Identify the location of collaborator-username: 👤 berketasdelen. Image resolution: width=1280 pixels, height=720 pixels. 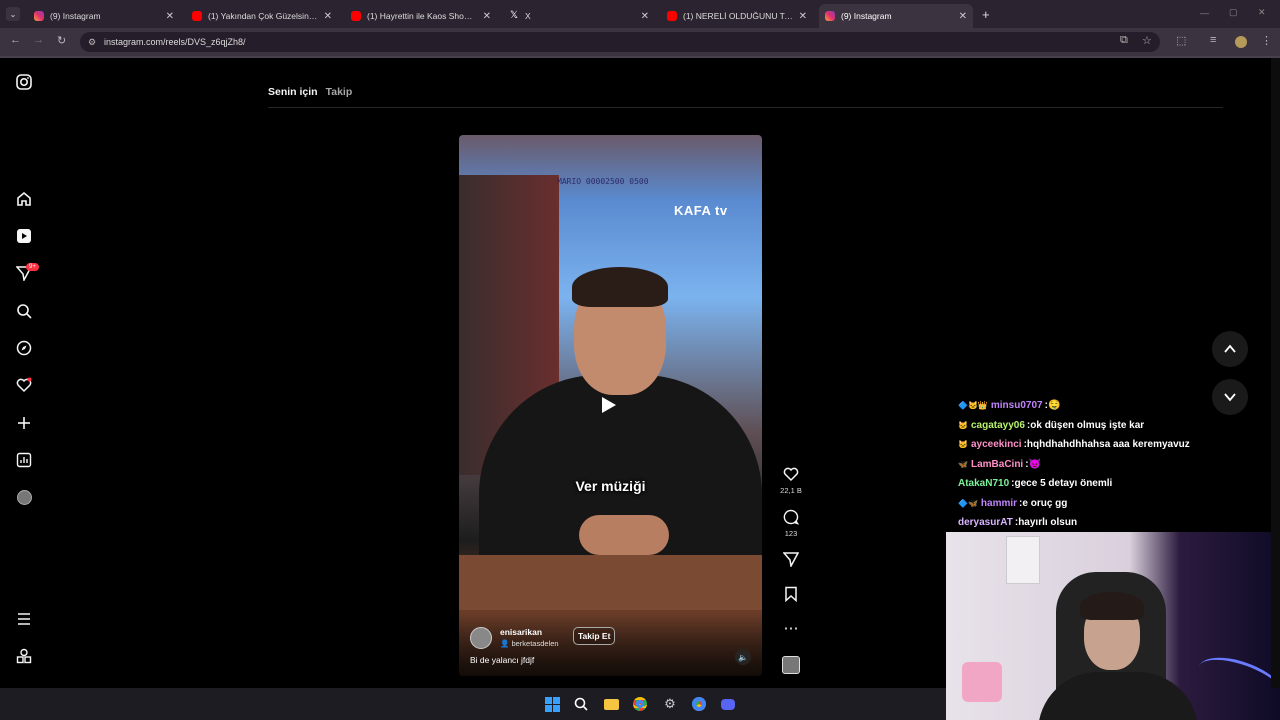
(529, 643).